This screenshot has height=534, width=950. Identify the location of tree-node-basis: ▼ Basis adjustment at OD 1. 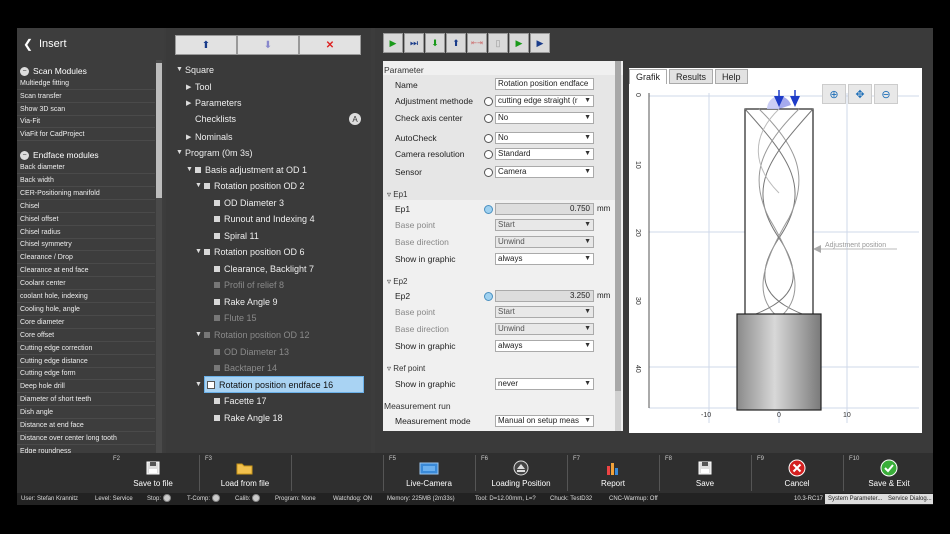
(246, 169).